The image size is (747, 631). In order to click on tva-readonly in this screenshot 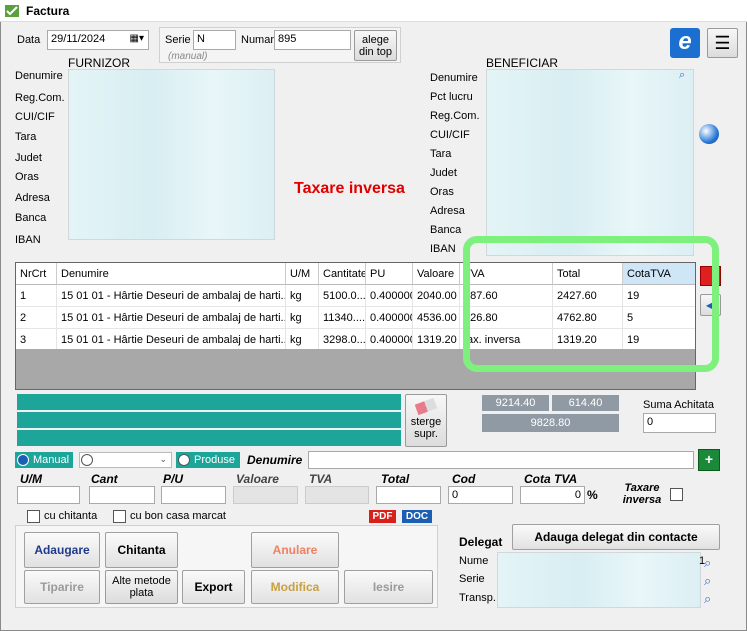, I will do `click(337, 495)`.